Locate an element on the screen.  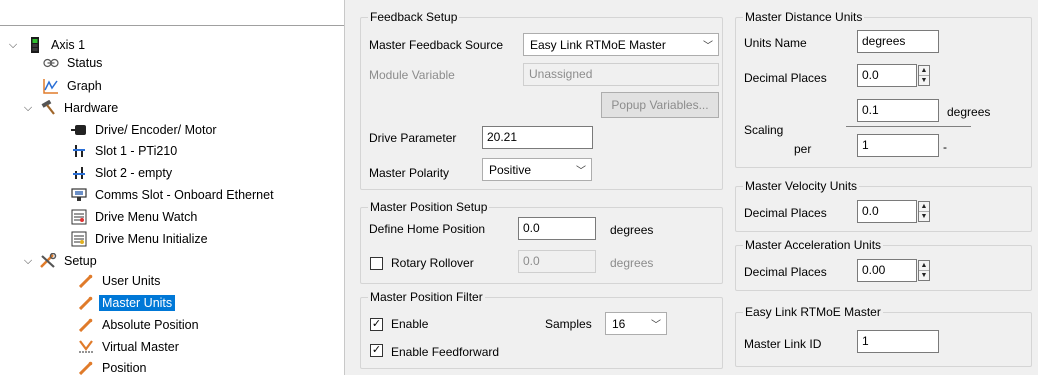
axis-status-icon is located at coordinates (35, 45).